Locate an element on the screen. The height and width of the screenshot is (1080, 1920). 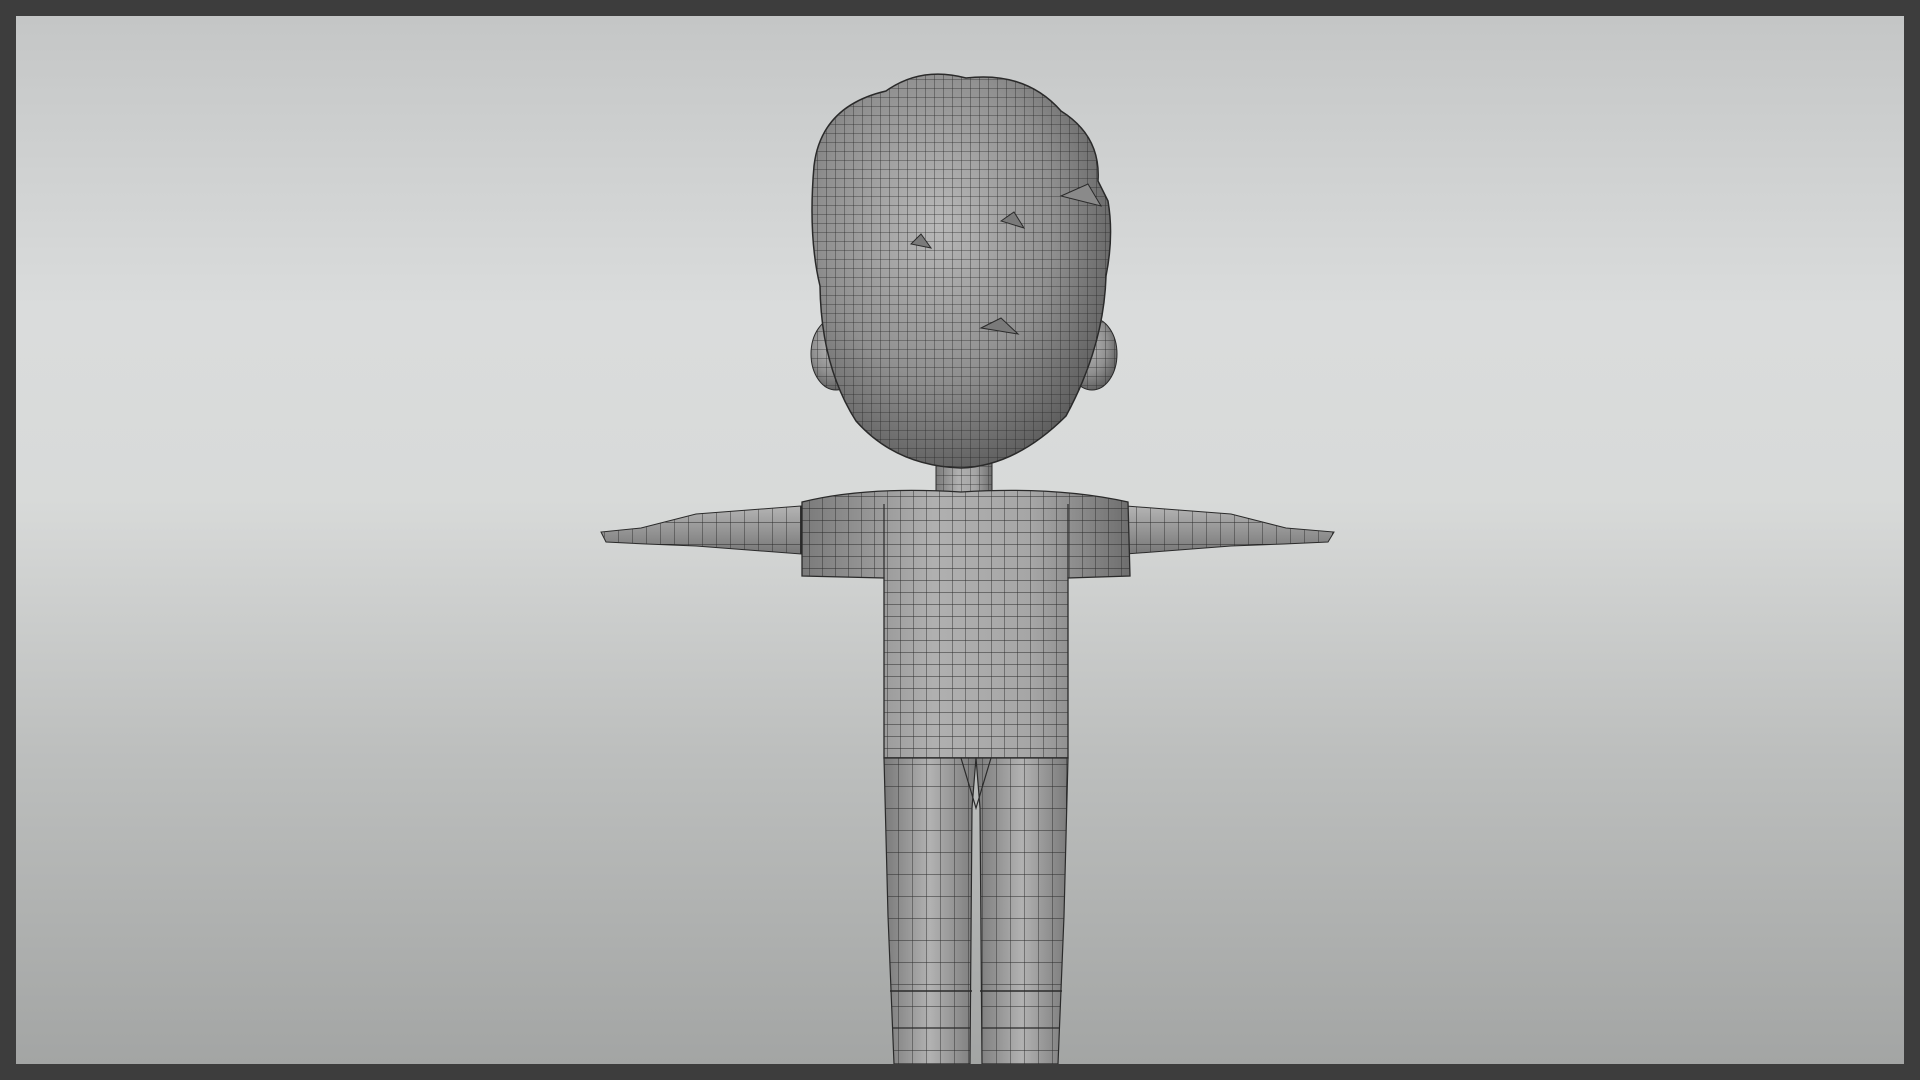
left-leg is located at coordinates (930, 910).